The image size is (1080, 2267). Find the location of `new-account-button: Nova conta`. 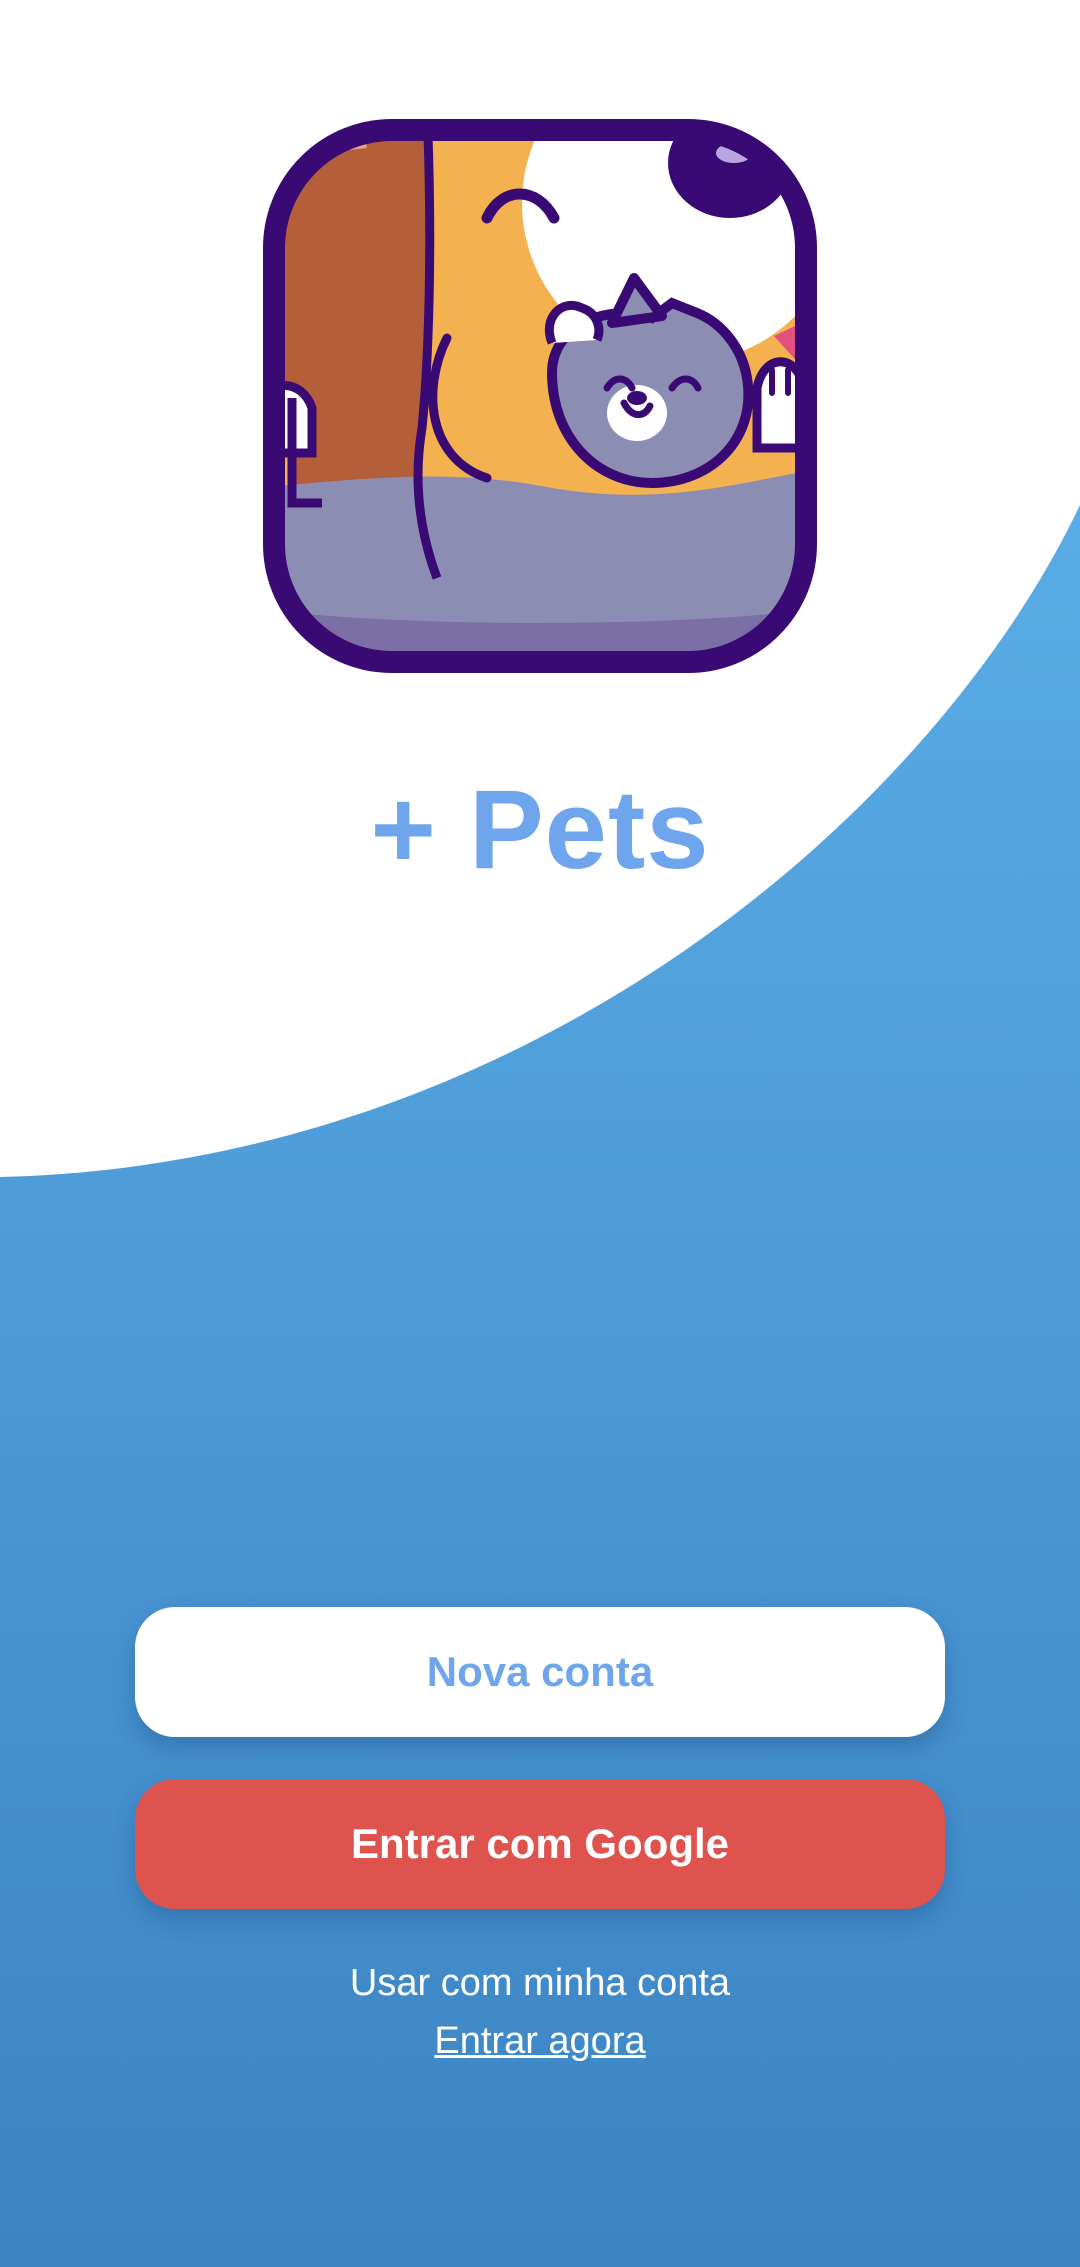

new-account-button: Nova conta is located at coordinates (540, 1672).